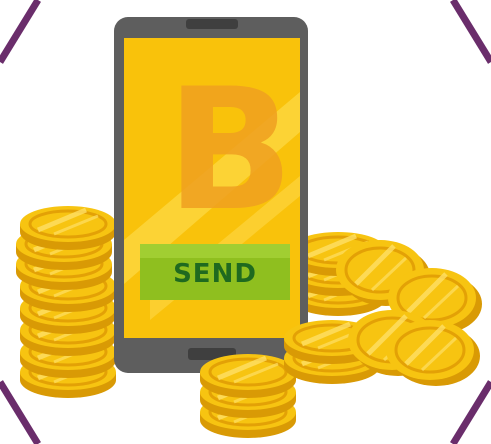  Describe the element at coordinates (20, 32) in the screenshot. I see `frame-line-top-left` at that location.